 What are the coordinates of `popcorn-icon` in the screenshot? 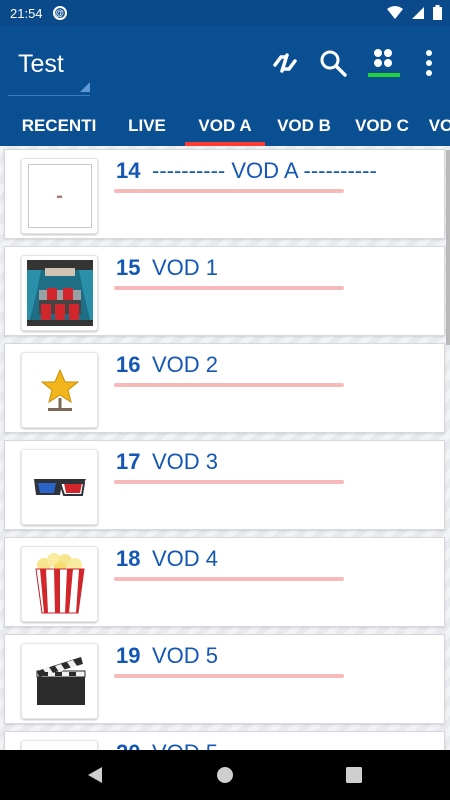 It's located at (59, 583).